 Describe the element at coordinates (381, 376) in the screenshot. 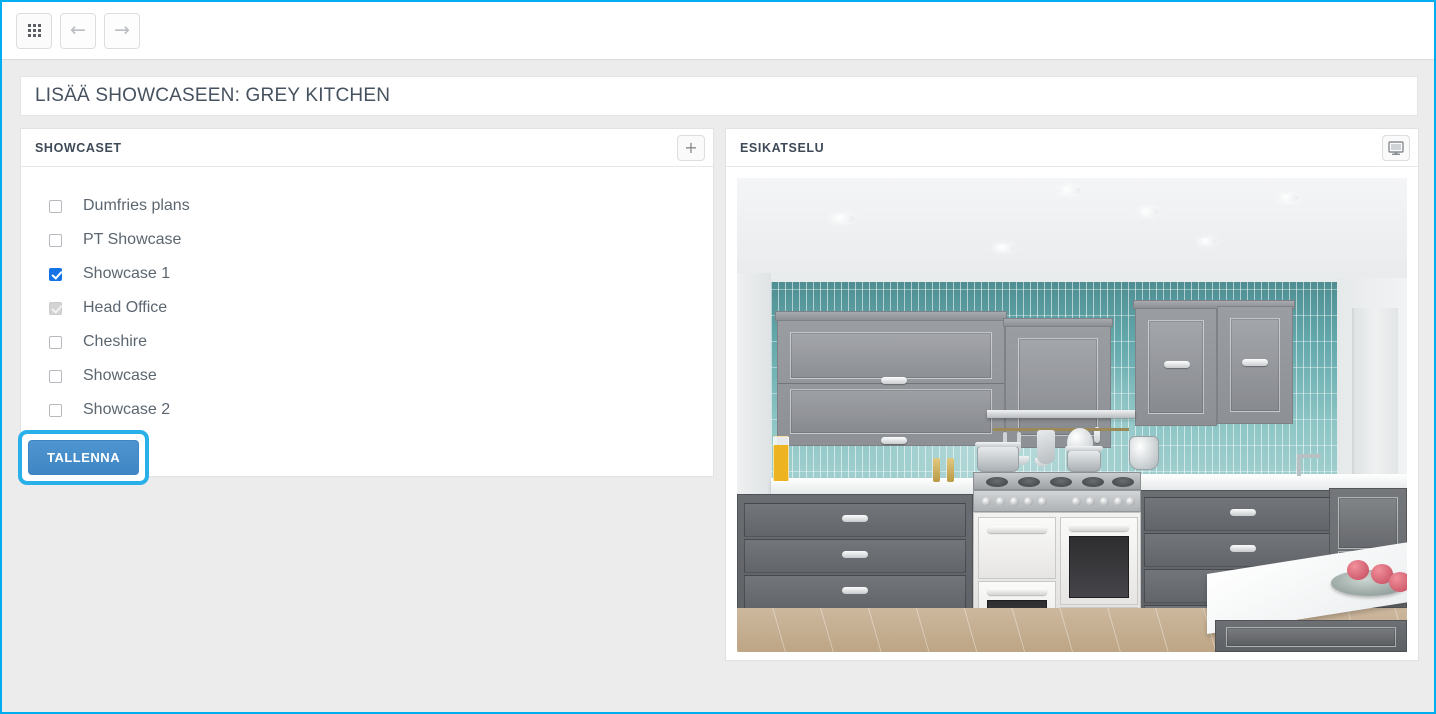

I see `showcase-list-item: Showcase` at that location.